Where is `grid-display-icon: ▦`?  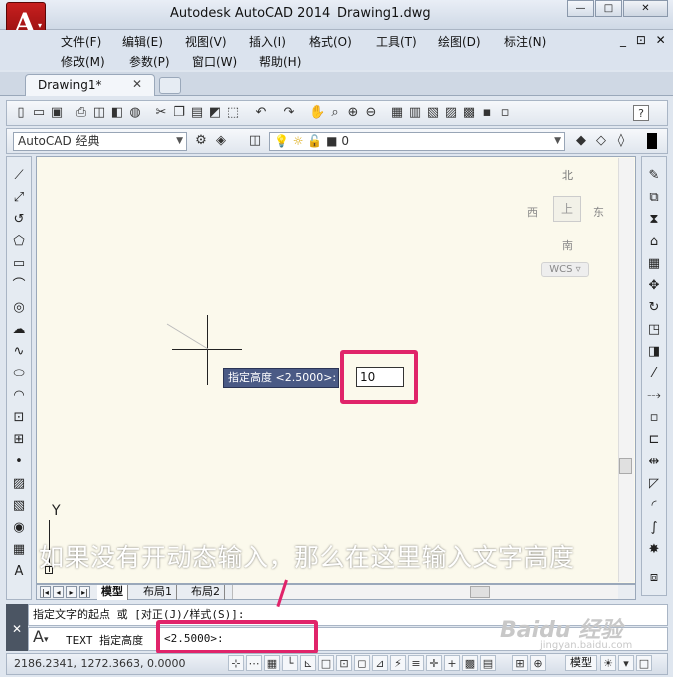 grid-display-icon: ▦ is located at coordinates (272, 663).